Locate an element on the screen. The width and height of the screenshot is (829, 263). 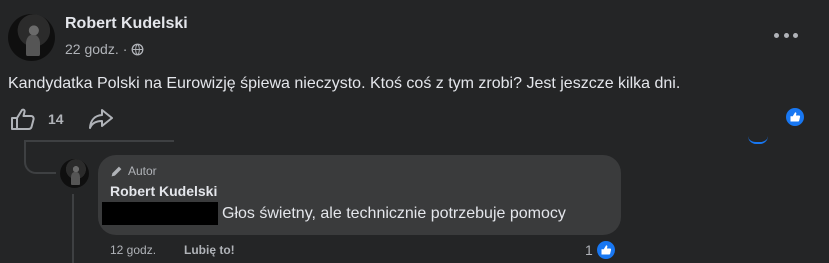
more-icon is located at coordinates (786, 35).